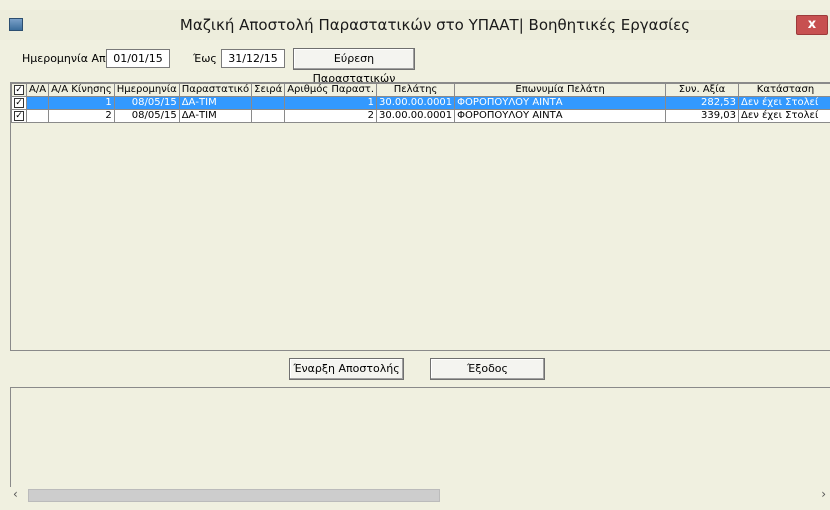 This screenshot has height=510, width=830. What do you see at coordinates (346, 369) in the screenshot?
I see `start-sending-button: Έναρξη Αποστολής` at bounding box center [346, 369].